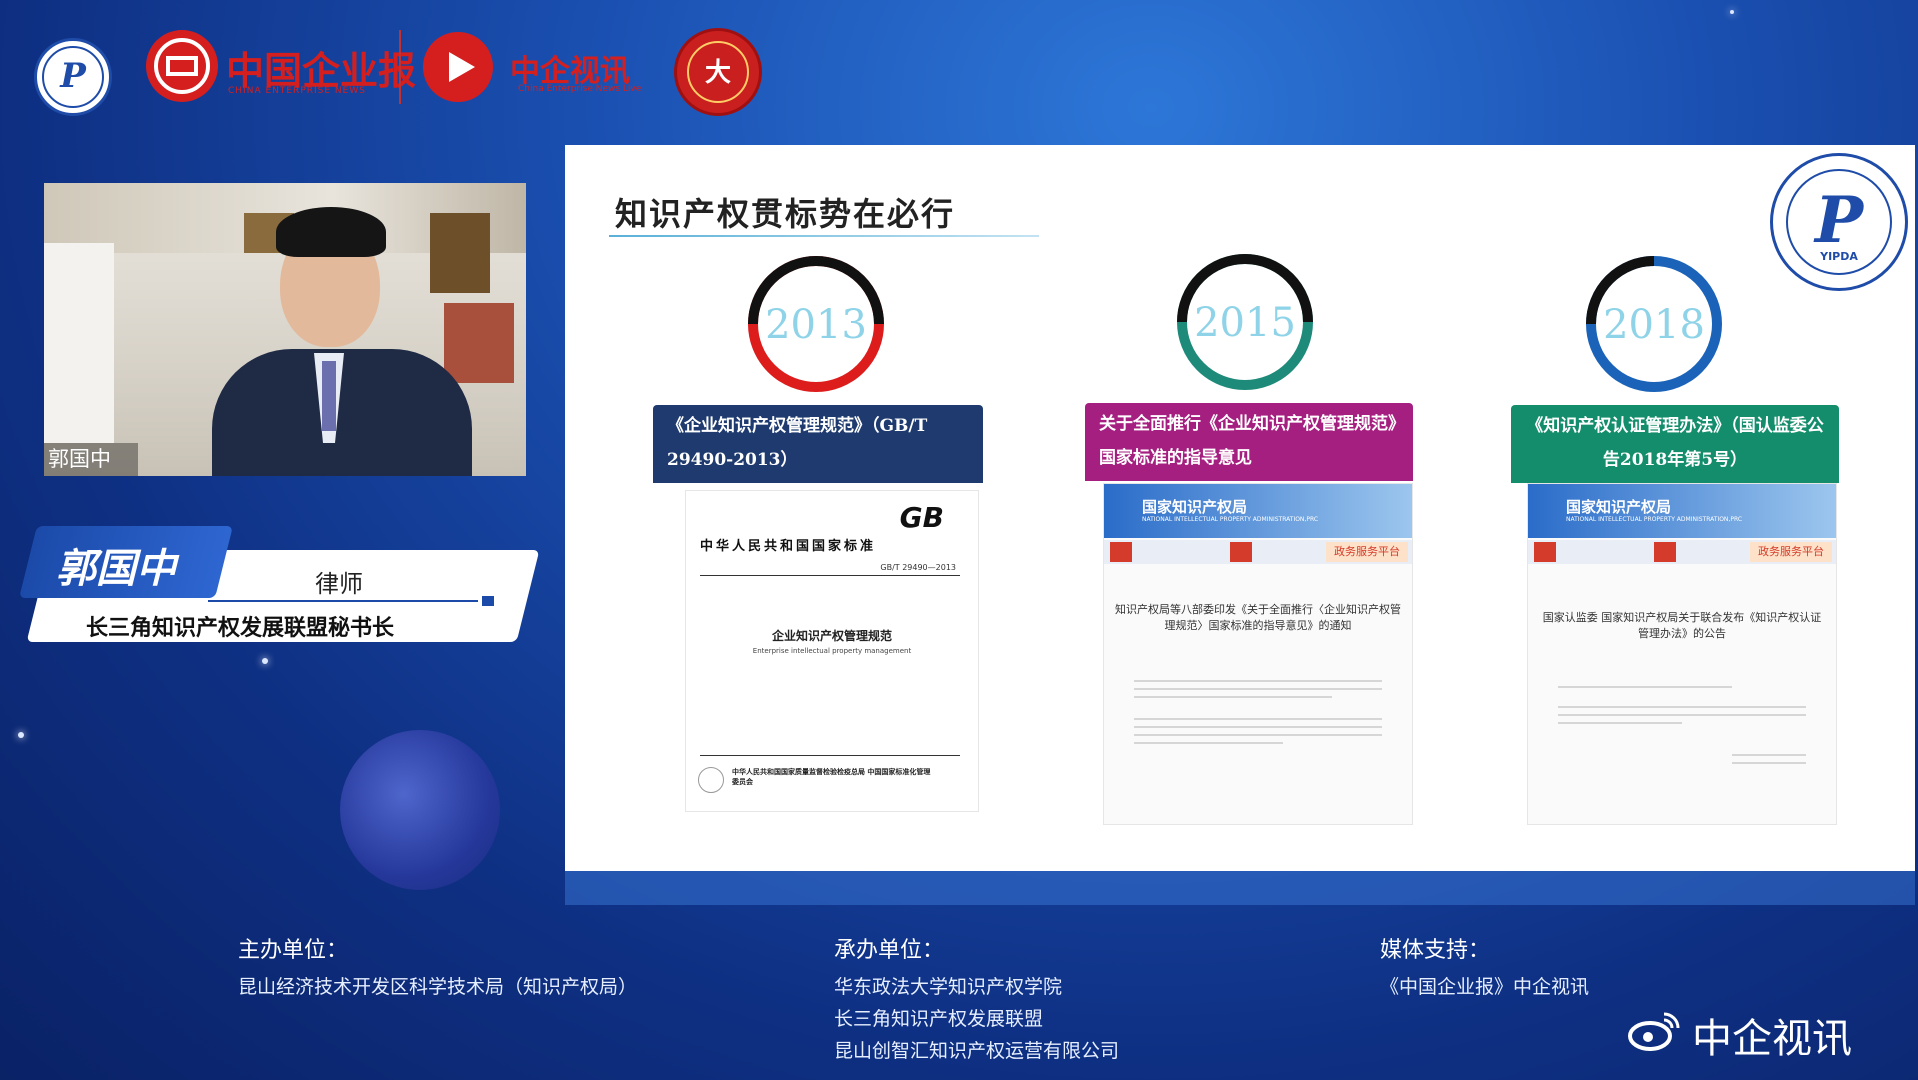 The image size is (1918, 1080). I want to click on red-seal-logo: 大, so click(718, 72).